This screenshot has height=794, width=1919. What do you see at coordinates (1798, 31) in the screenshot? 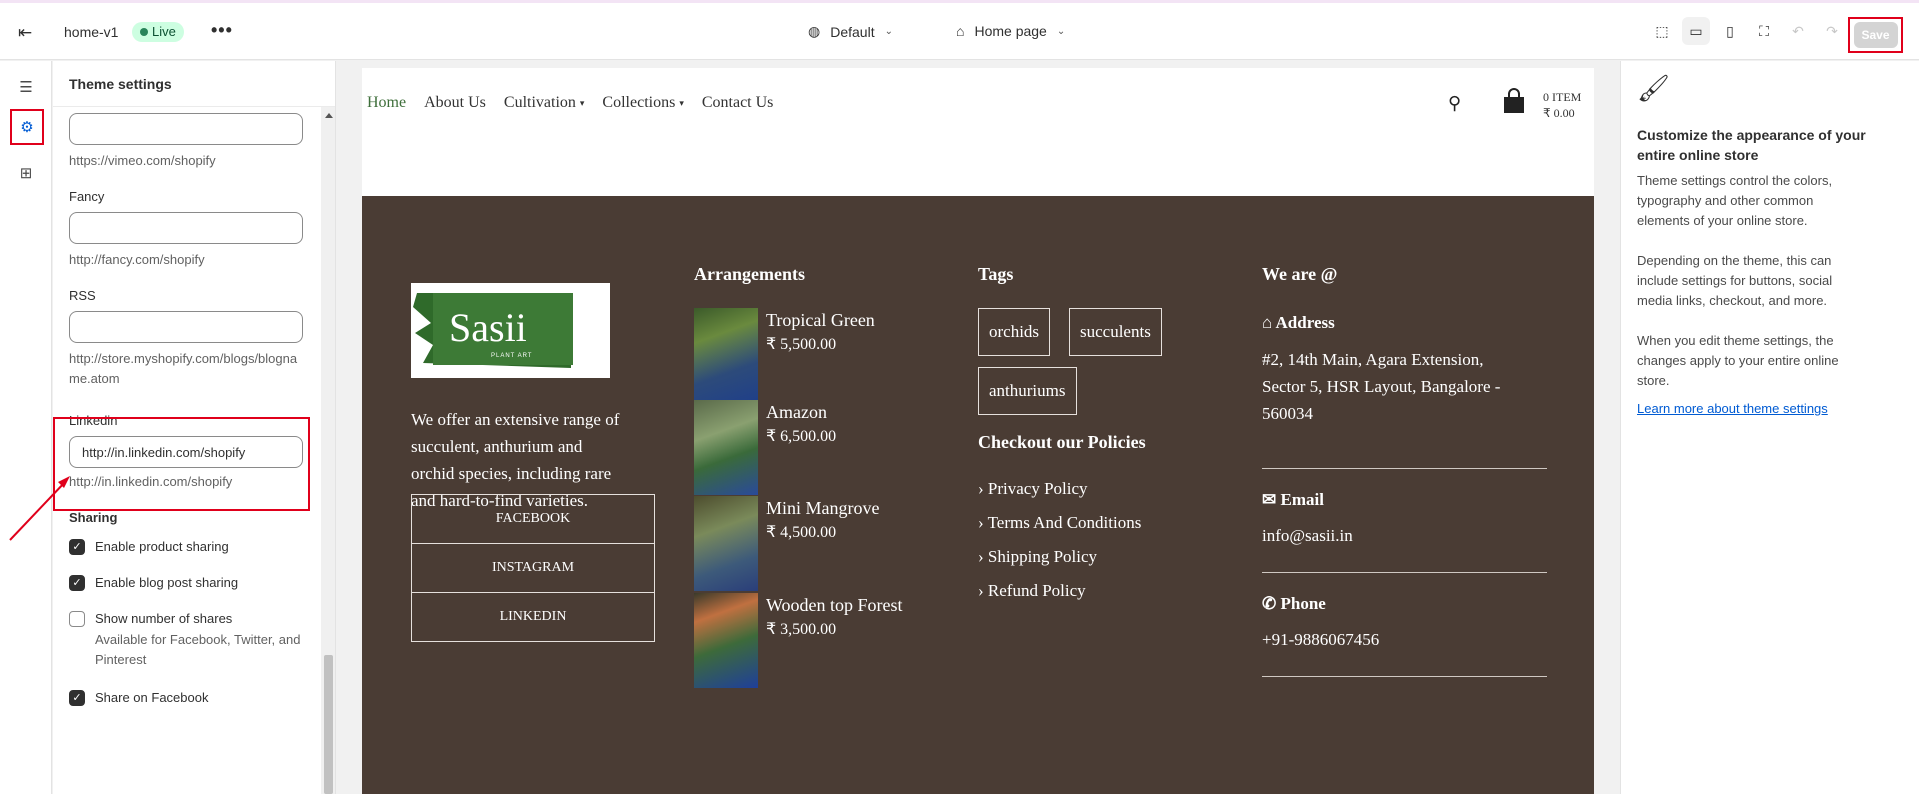
I see `undo-icon: ↶` at bounding box center [1798, 31].